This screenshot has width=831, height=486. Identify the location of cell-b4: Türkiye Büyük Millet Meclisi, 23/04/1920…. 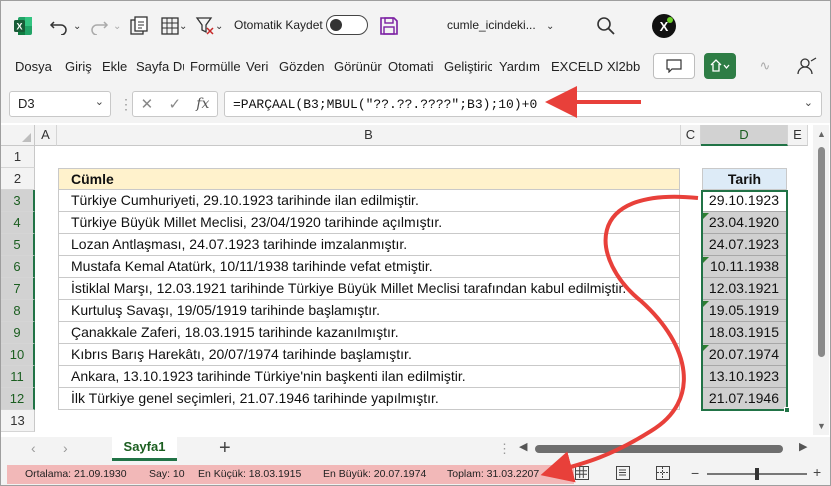
(369, 223).